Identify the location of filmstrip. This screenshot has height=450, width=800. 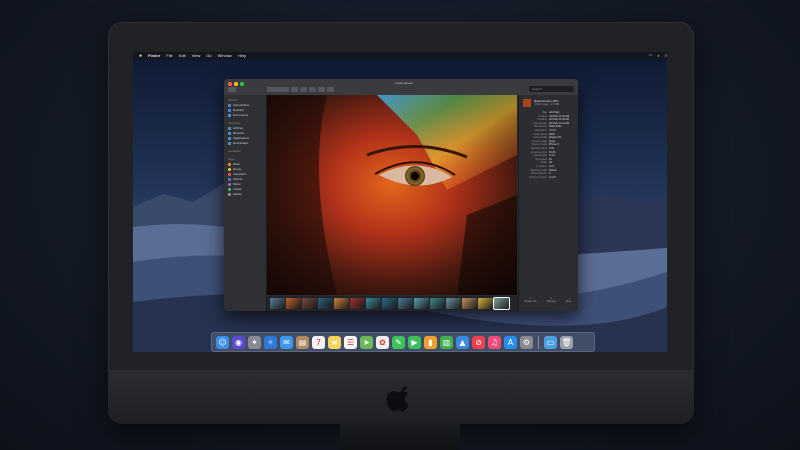
(393, 303).